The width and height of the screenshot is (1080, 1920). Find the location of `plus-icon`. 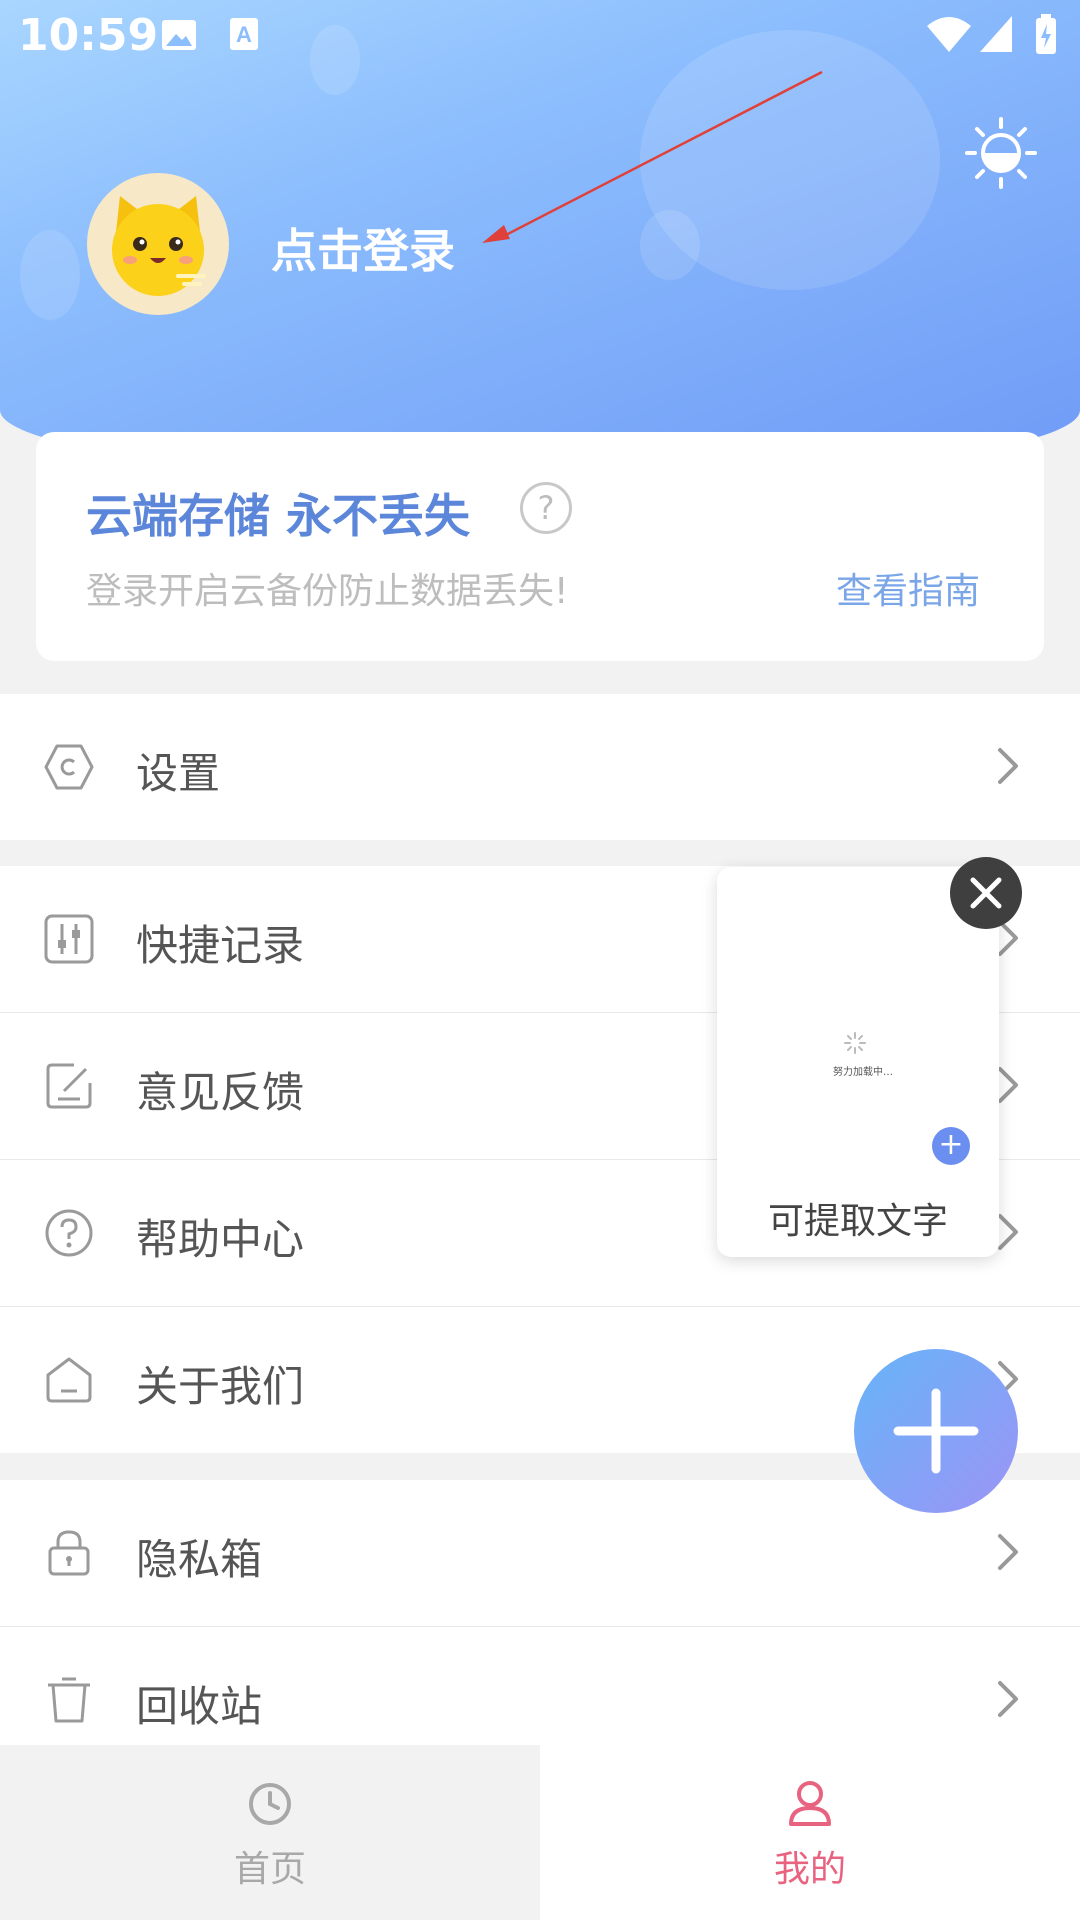

plus-icon is located at coordinates (936, 1431).